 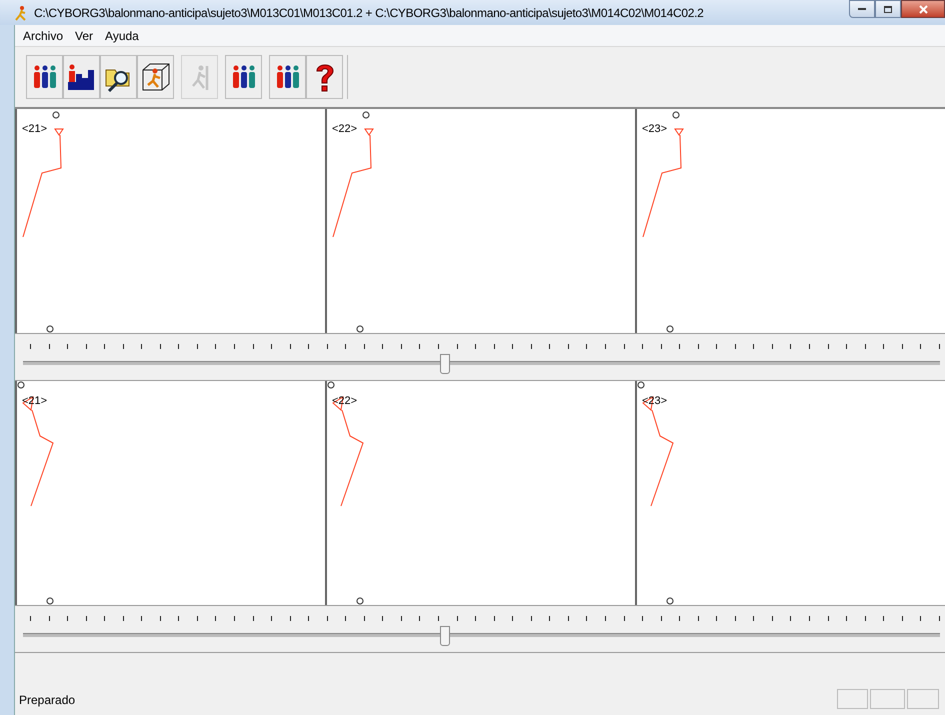 What do you see at coordinates (655, 129) in the screenshot?
I see `frame-label: <23>` at bounding box center [655, 129].